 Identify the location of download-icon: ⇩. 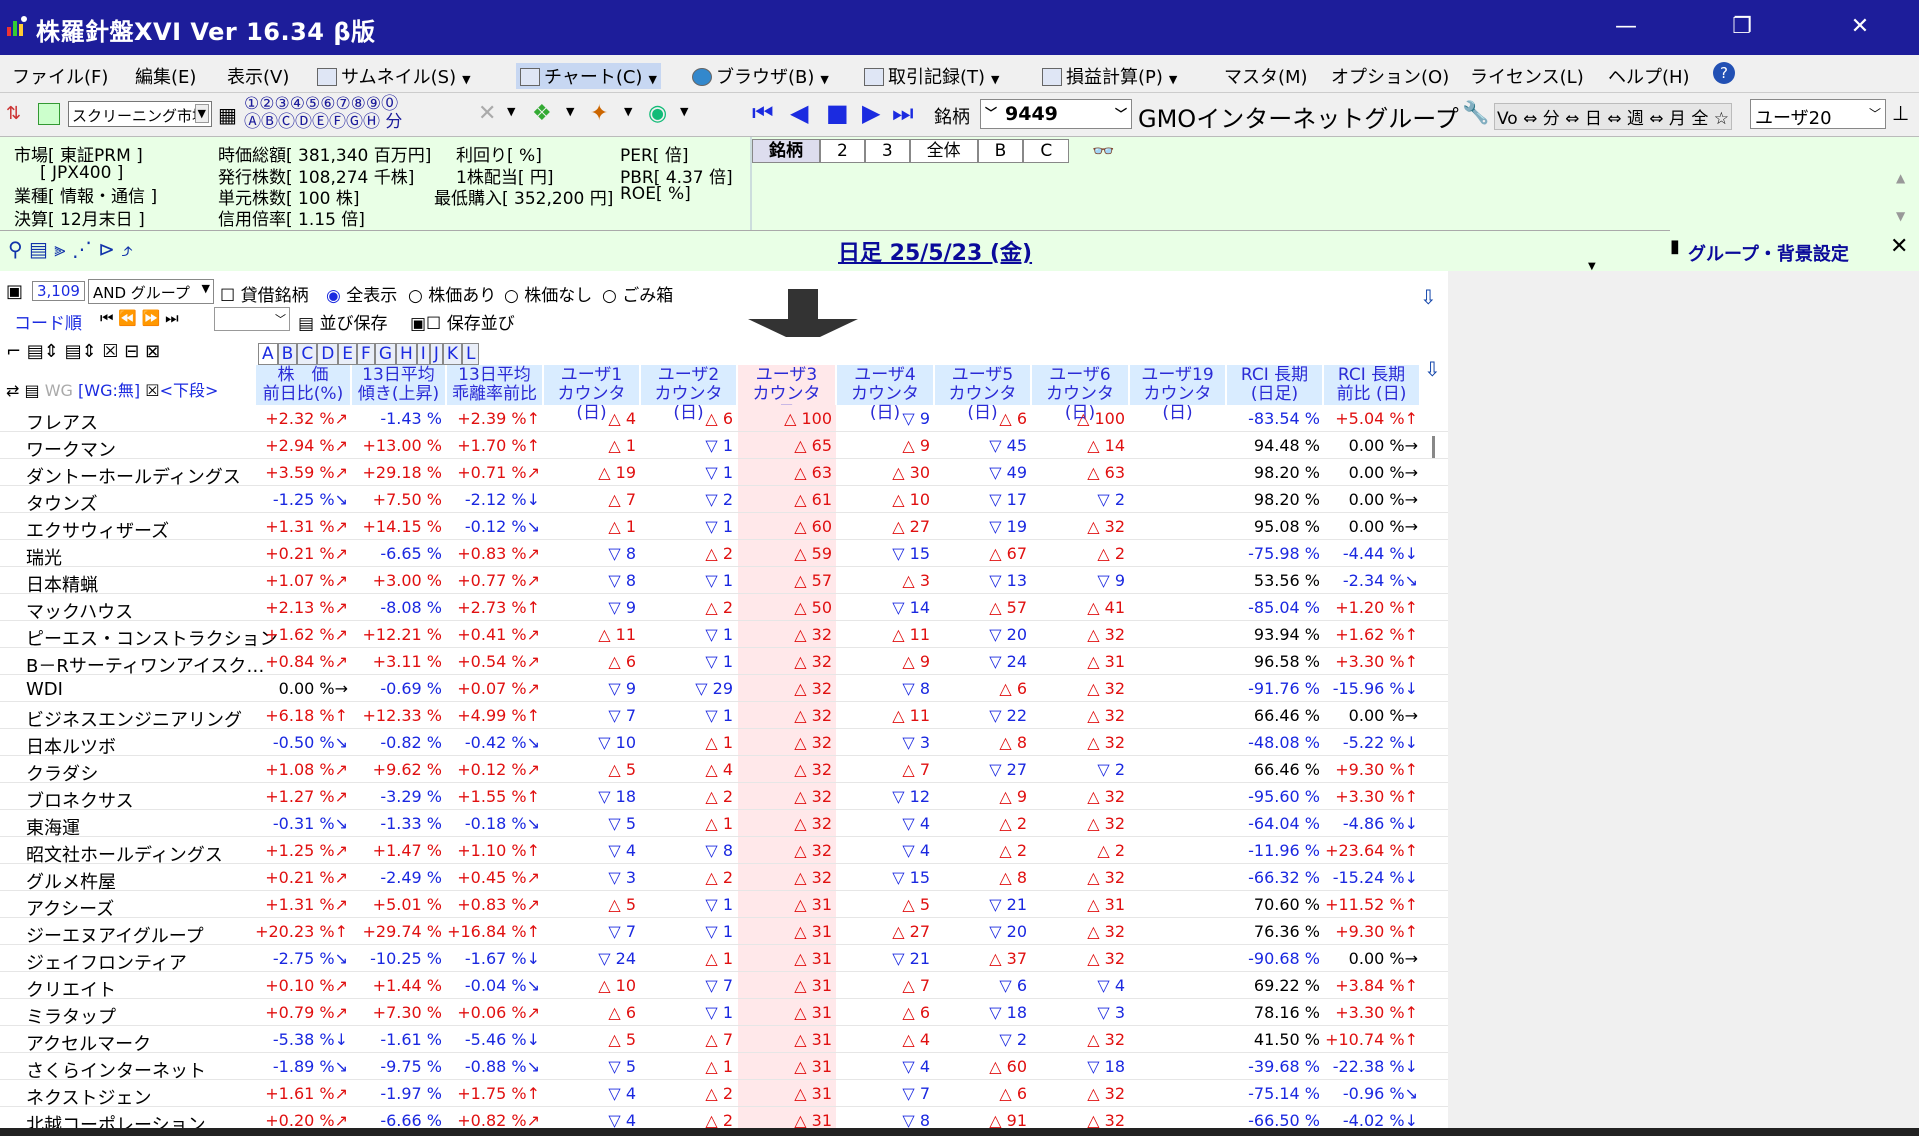
(1428, 297).